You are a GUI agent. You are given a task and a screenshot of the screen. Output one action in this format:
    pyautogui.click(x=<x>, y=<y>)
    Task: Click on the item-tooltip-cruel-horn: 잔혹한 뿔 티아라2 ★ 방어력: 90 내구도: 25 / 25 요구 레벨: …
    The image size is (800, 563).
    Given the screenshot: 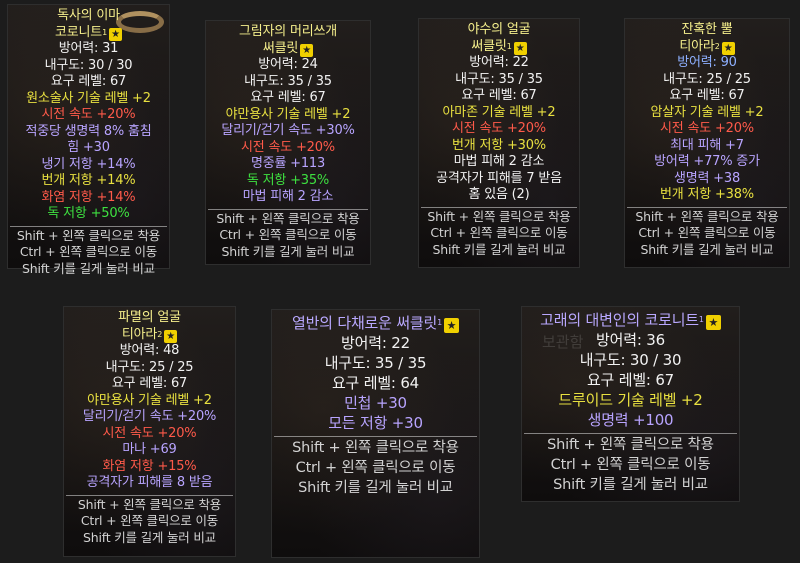 What is the action you would take?
    pyautogui.click(x=707, y=143)
    